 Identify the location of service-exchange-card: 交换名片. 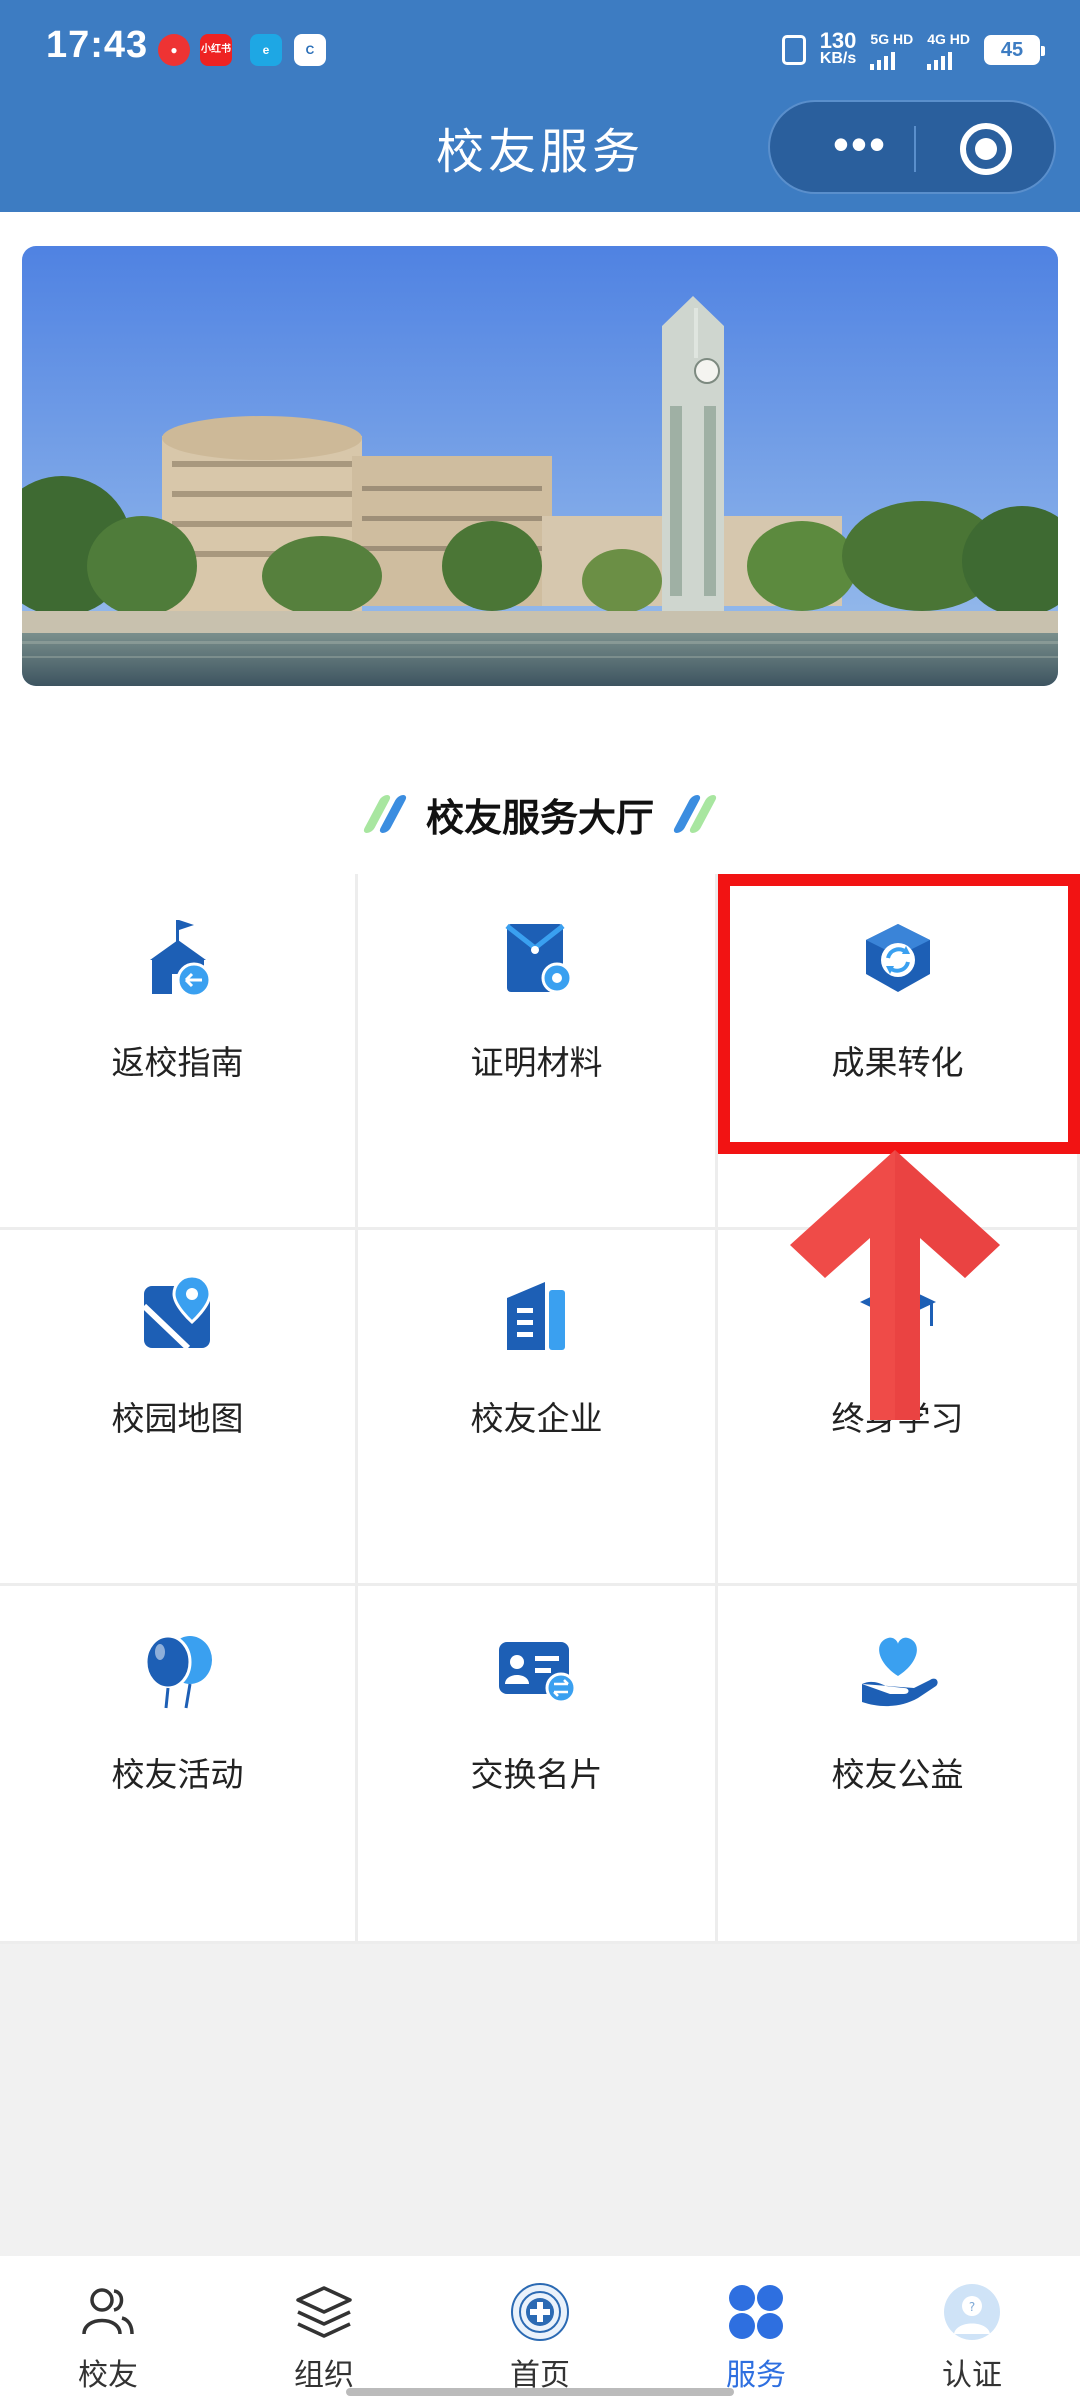
(538, 1765).